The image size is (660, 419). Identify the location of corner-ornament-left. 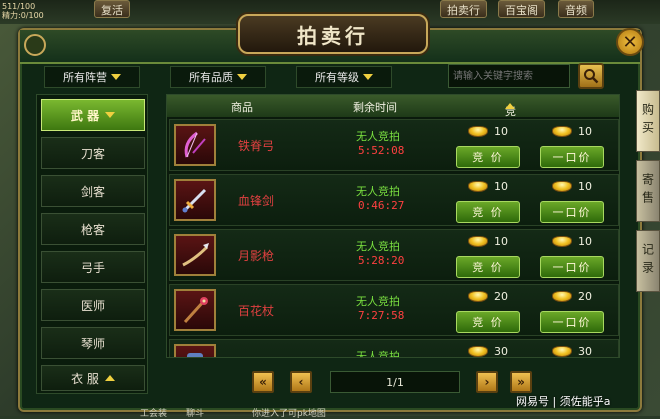
(35, 45).